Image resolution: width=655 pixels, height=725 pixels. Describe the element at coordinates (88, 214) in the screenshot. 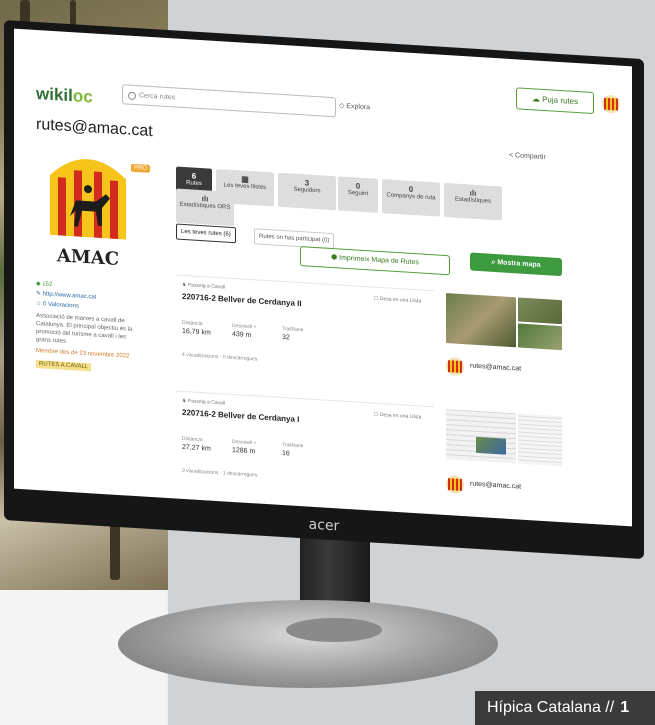

I see `amac-emblem: AMAC` at that location.